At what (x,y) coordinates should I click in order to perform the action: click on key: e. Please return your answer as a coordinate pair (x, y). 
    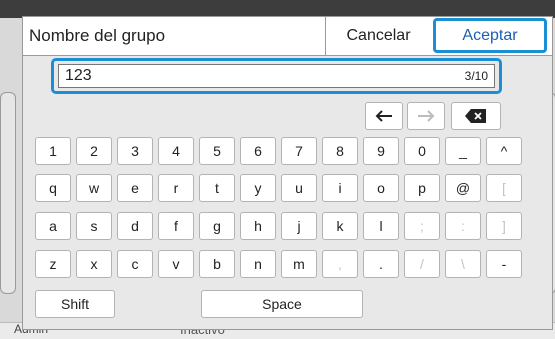
    Looking at the image, I should click on (135, 188).